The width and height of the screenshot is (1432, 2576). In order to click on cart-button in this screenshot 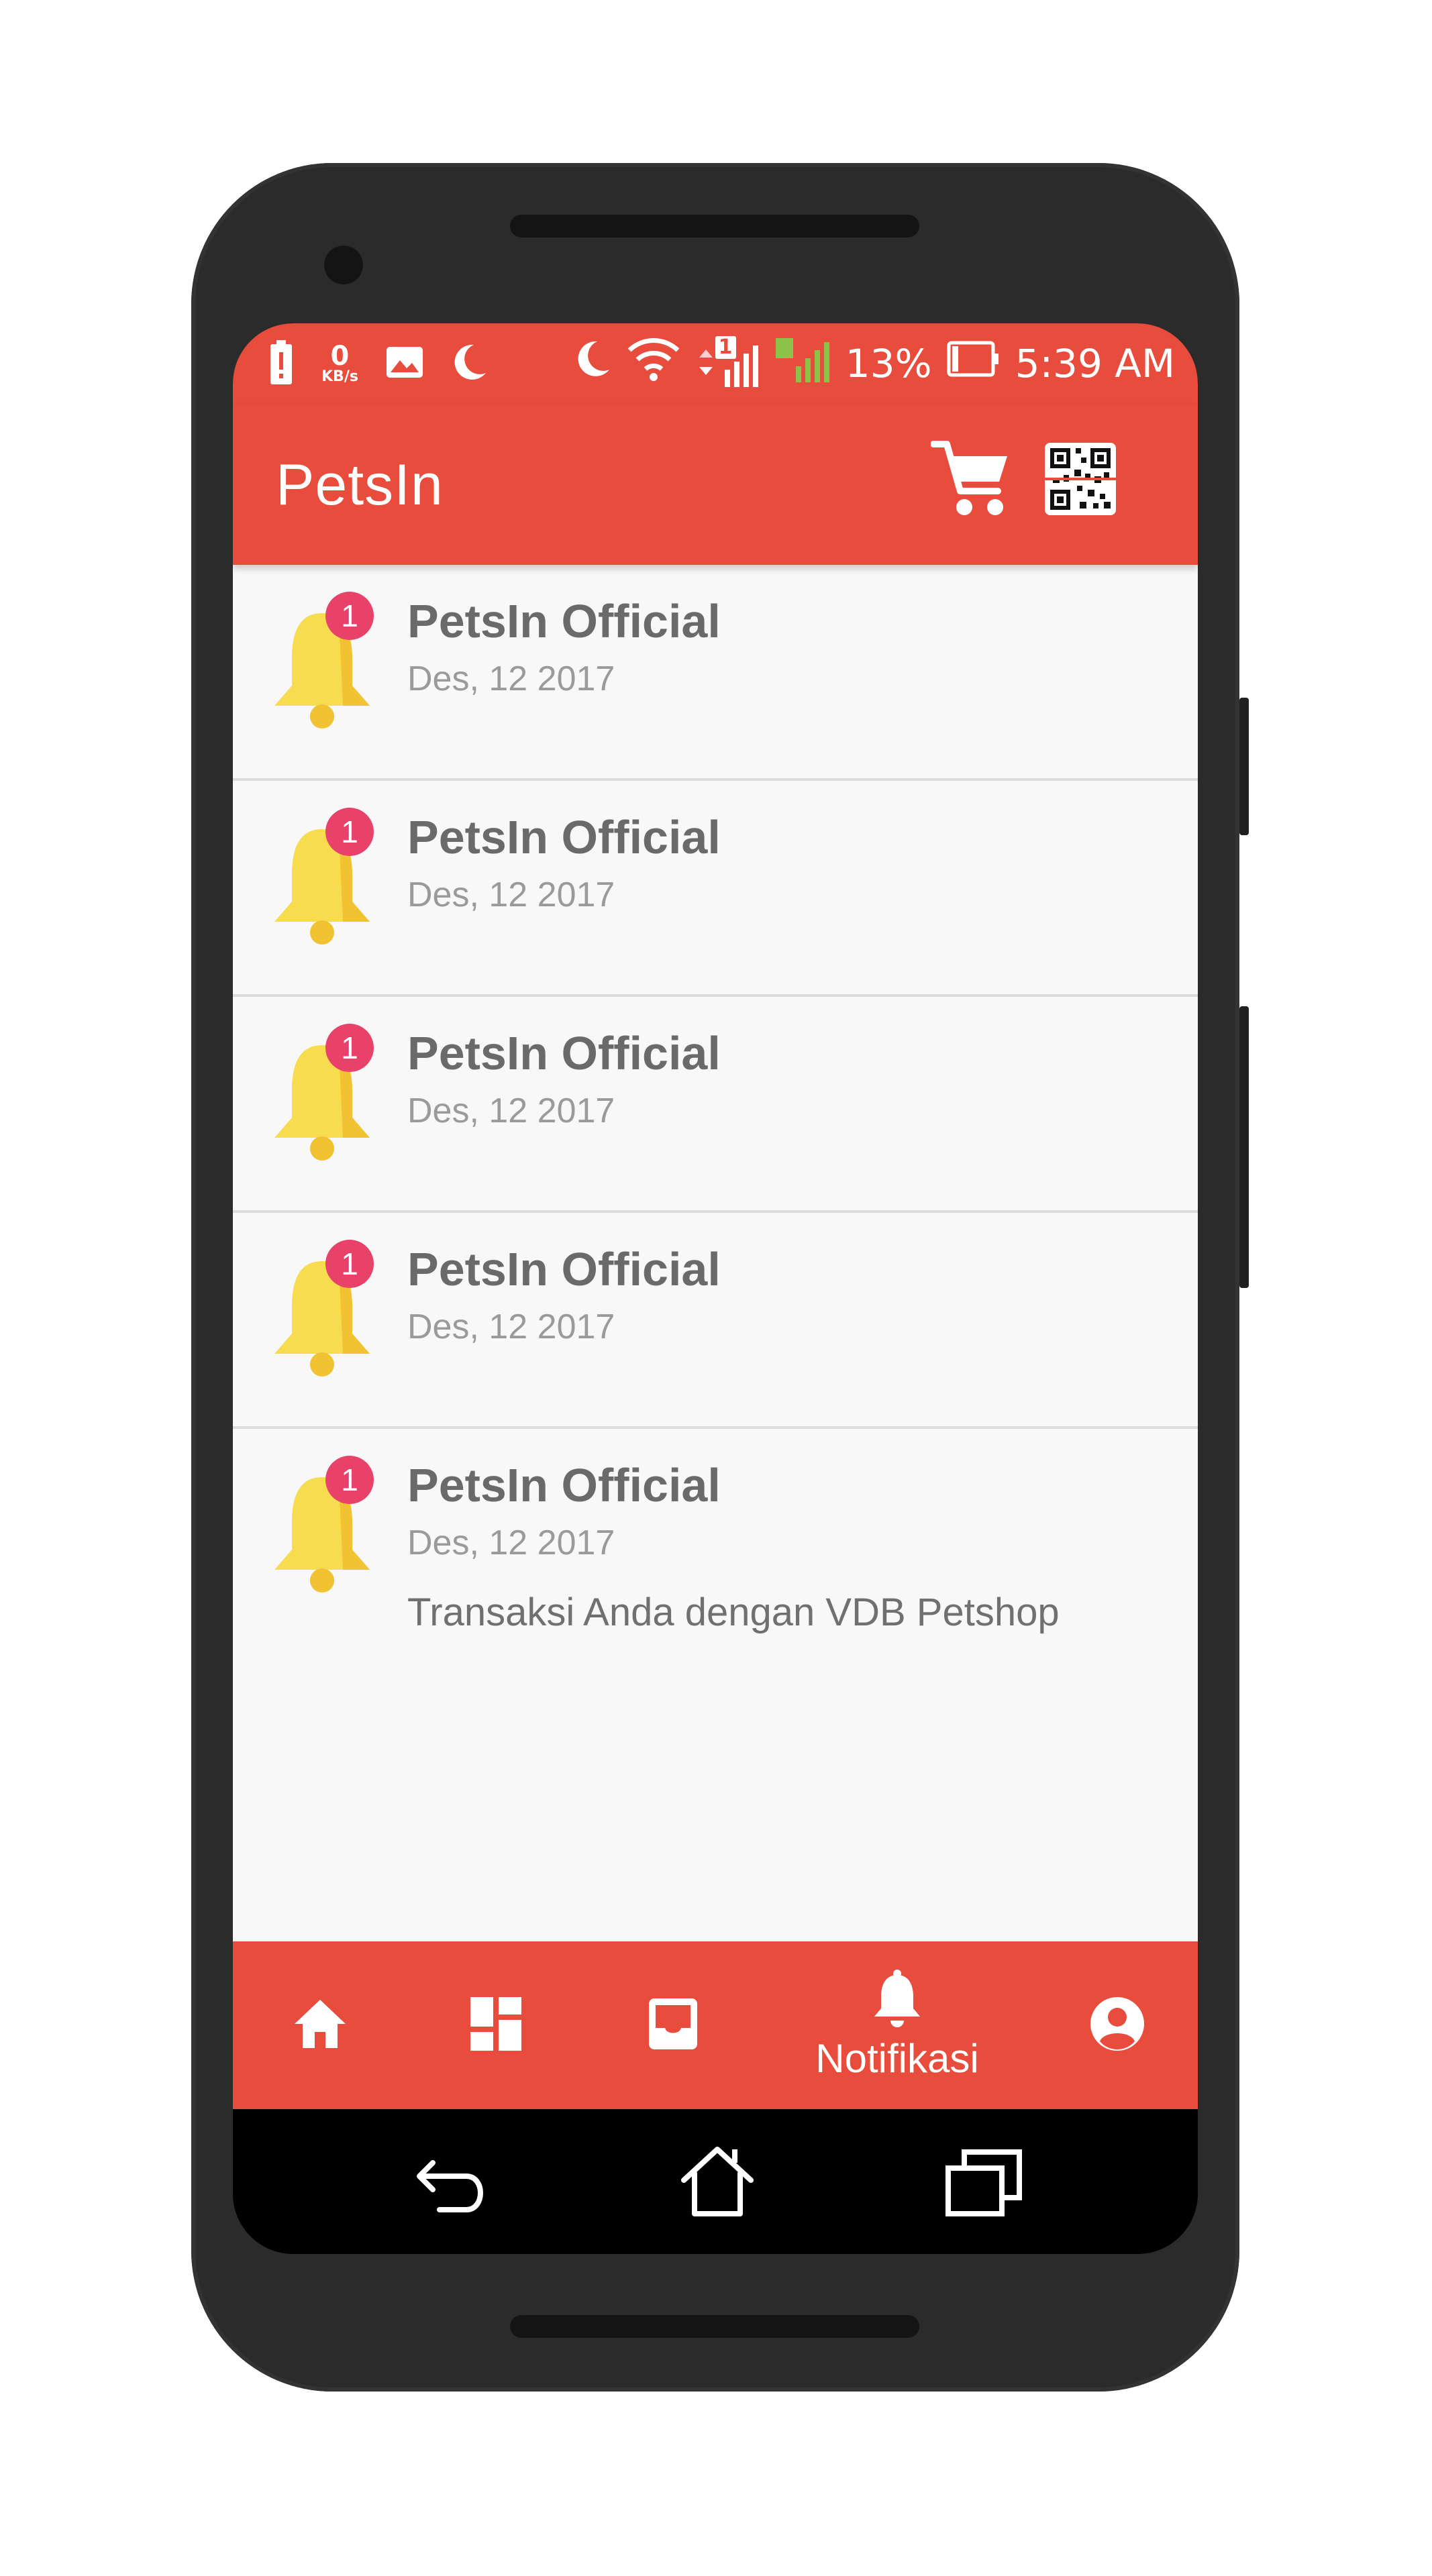, I will do `click(970, 480)`.